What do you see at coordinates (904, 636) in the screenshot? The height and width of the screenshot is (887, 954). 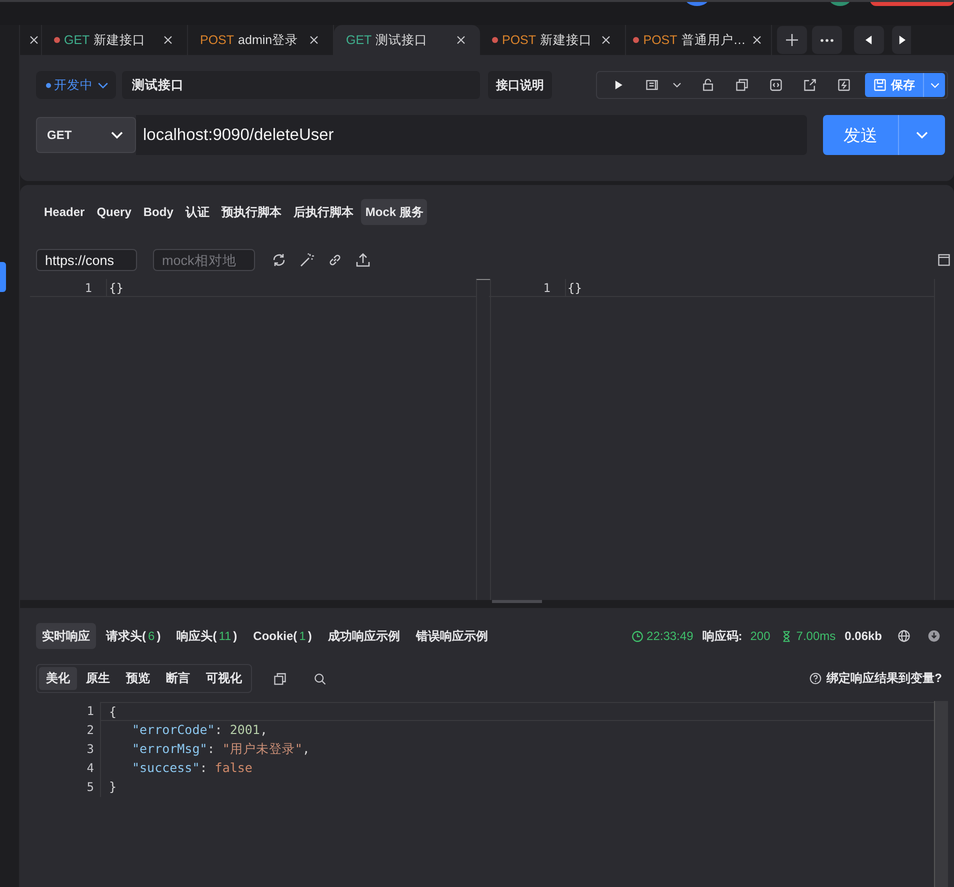 I see `globe-icon` at bounding box center [904, 636].